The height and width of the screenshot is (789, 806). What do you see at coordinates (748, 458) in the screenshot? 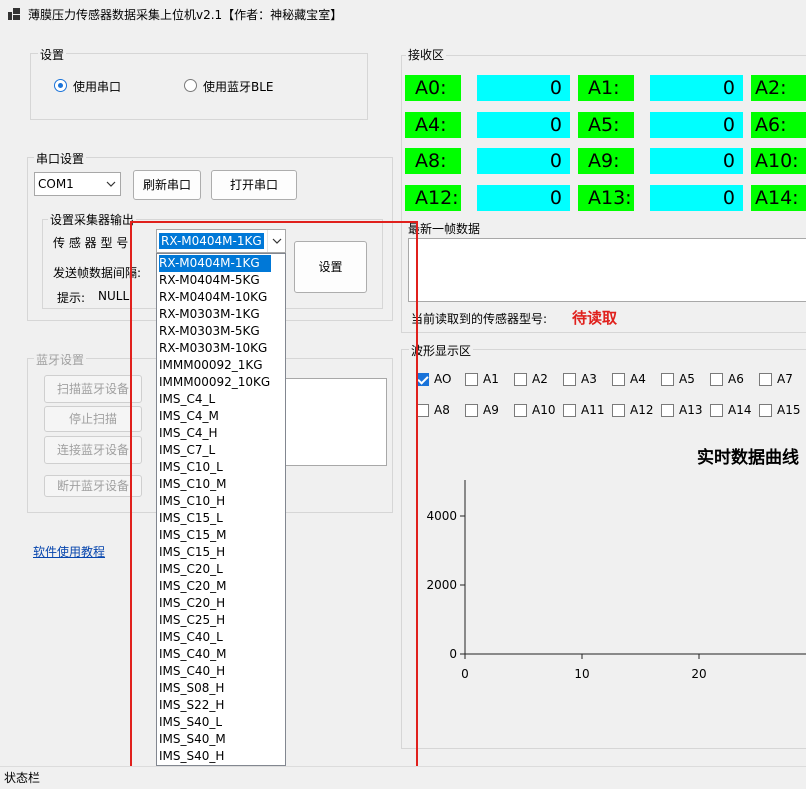
I see `chart-title: 实时数据曲线` at bounding box center [748, 458].